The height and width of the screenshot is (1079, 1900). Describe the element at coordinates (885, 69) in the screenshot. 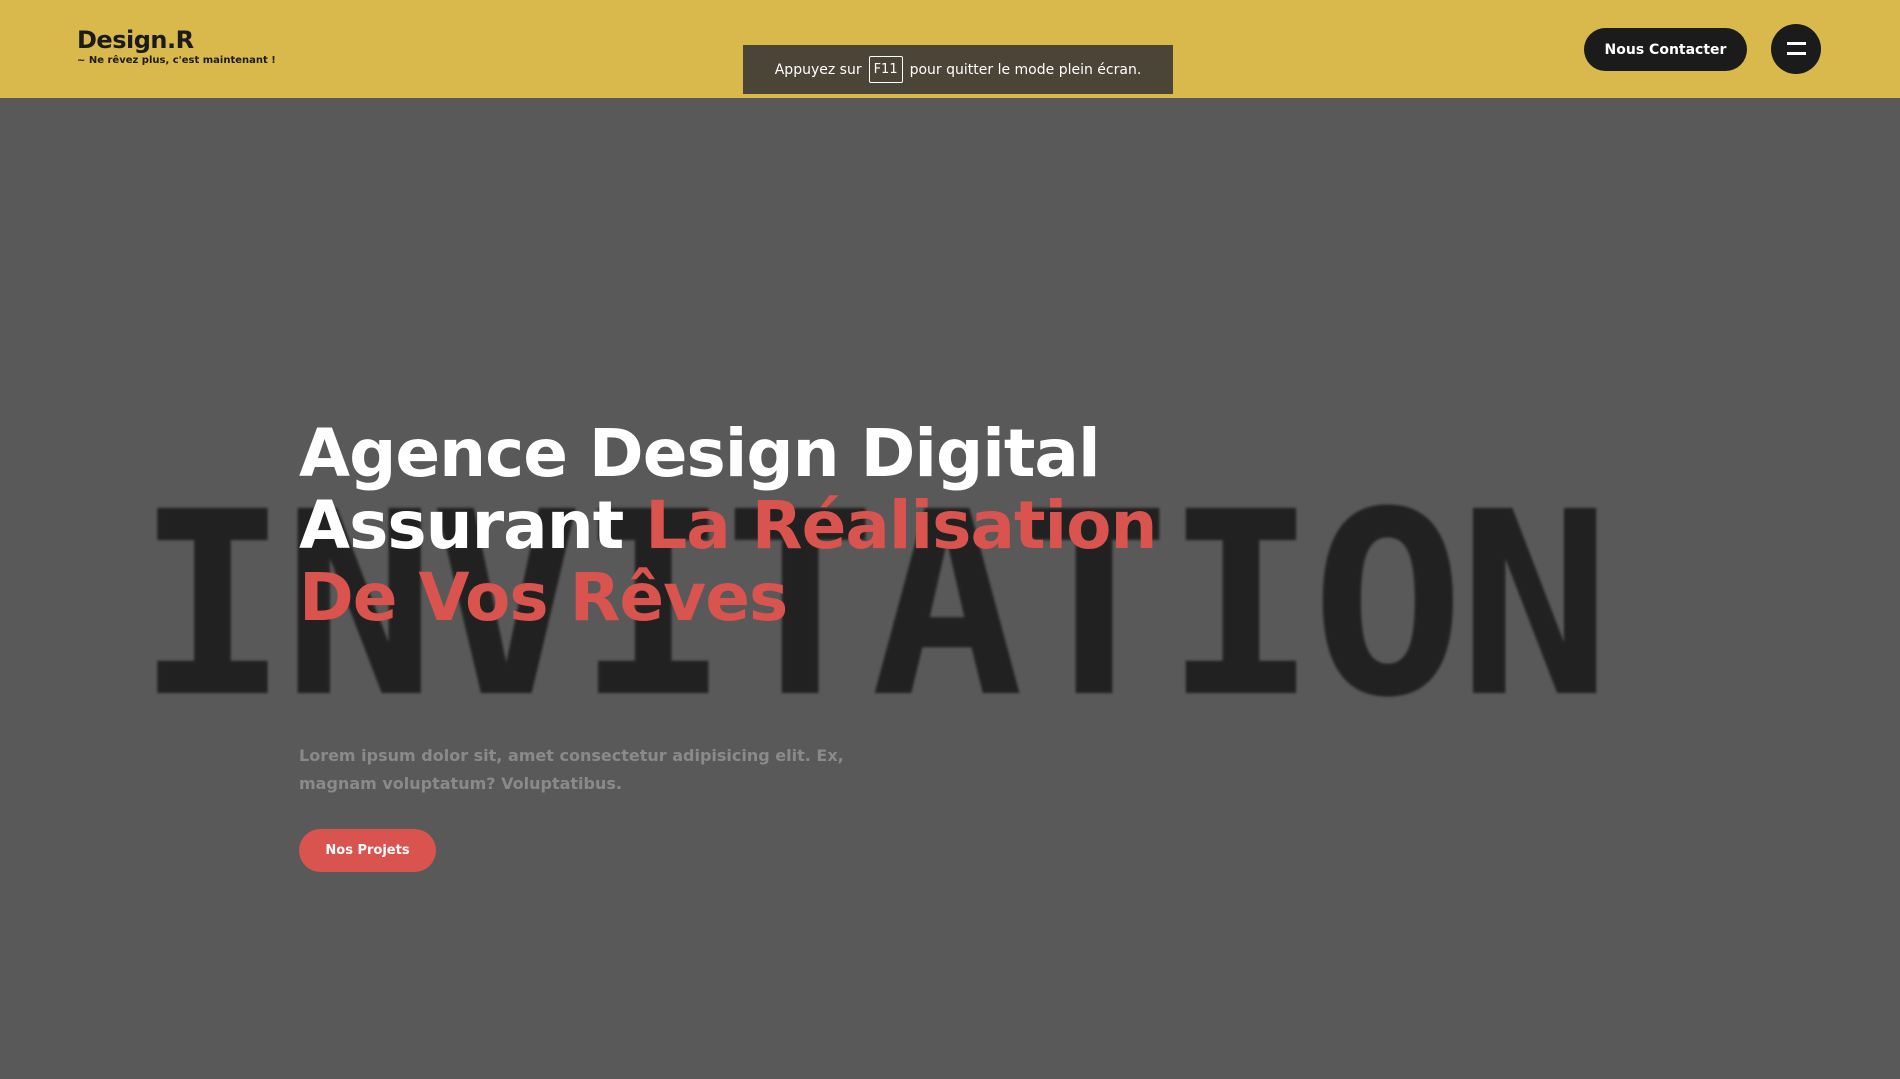

I see `f11-key: F11` at that location.